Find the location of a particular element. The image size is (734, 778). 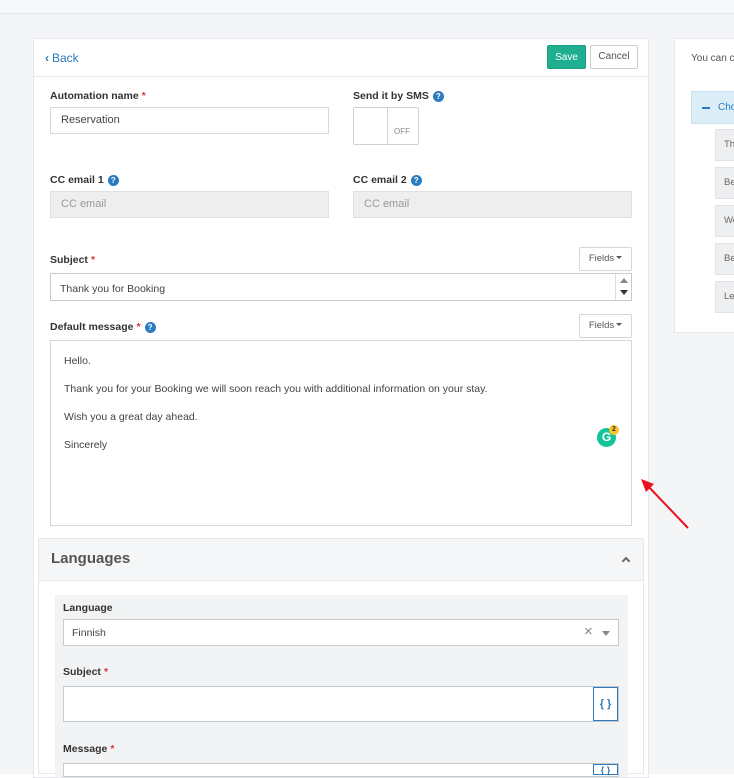

automation-name-input: Reservation is located at coordinates (189, 120).